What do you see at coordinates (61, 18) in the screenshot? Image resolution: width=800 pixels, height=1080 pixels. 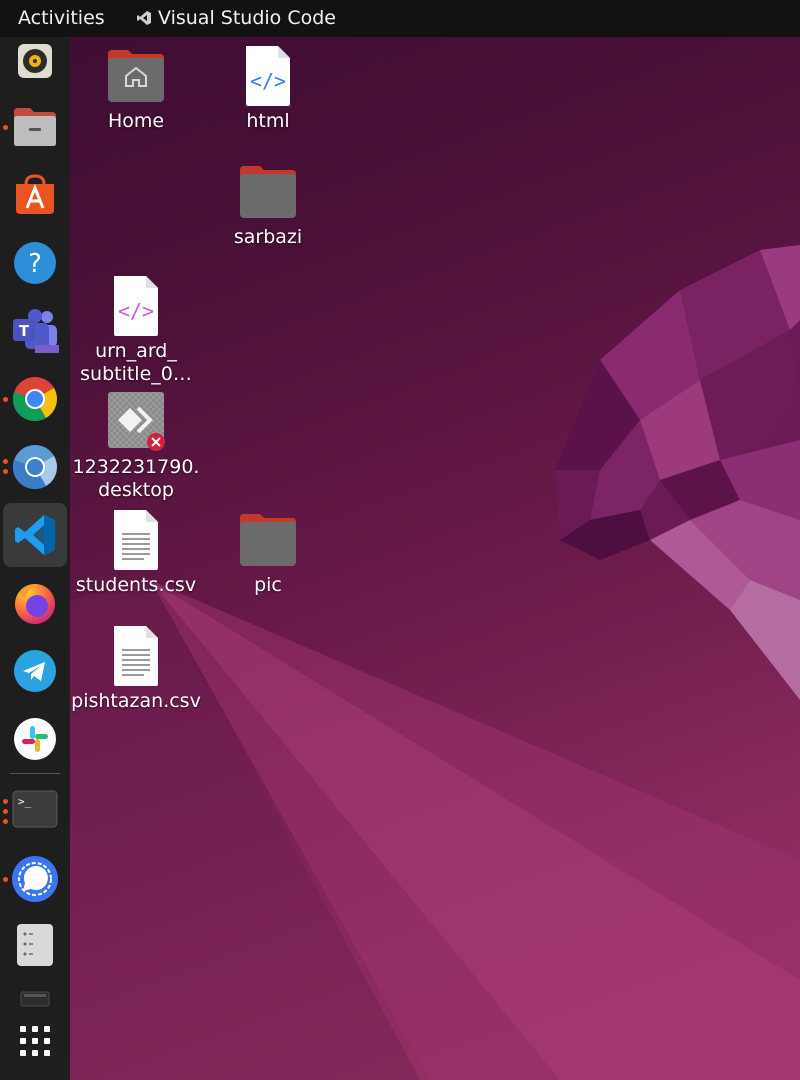 I see `activities-button: Activities` at bounding box center [61, 18].